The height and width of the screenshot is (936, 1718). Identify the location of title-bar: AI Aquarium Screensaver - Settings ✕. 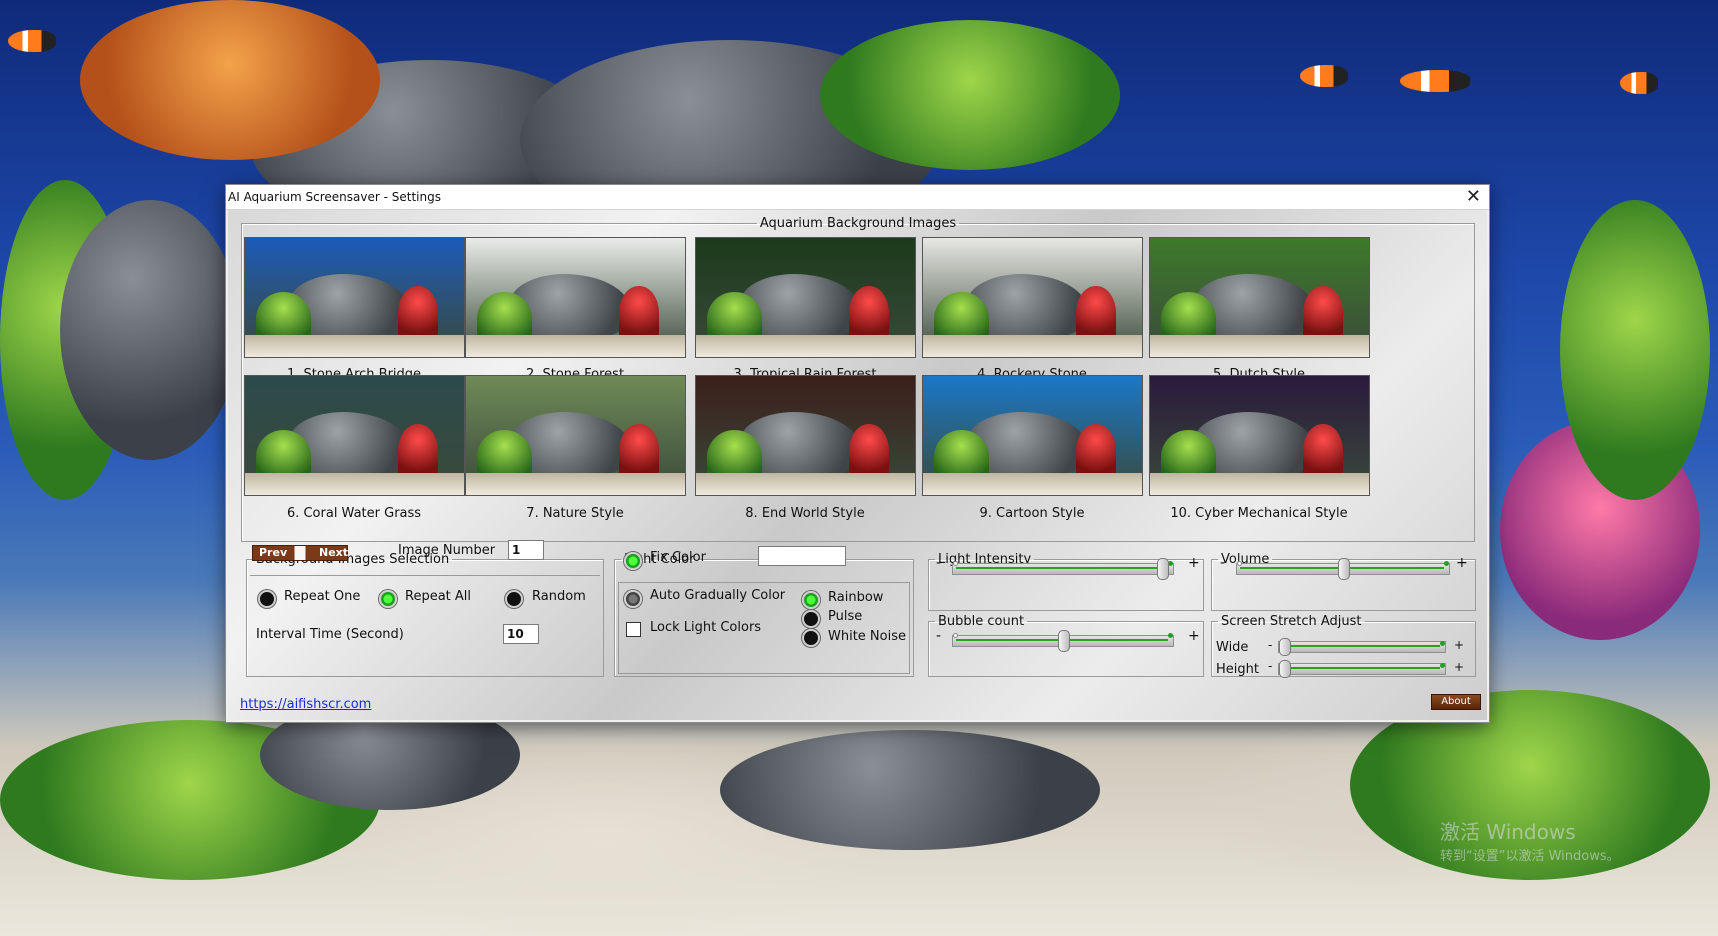
(857, 197).